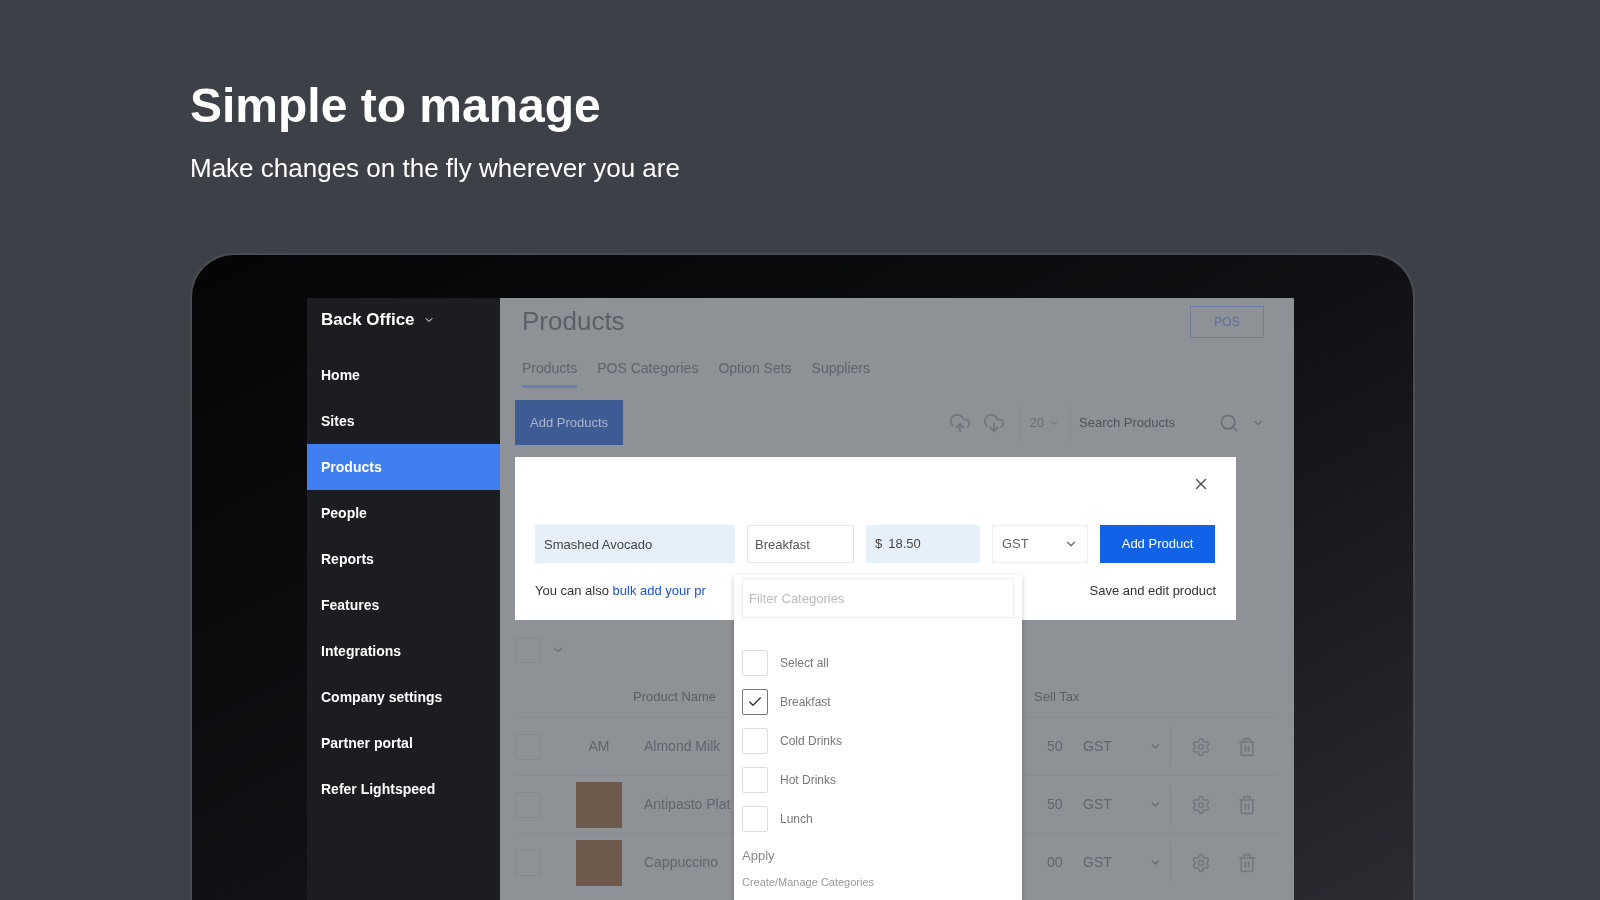  What do you see at coordinates (923, 544) in the screenshot?
I see `price-field: $ 18.50` at bounding box center [923, 544].